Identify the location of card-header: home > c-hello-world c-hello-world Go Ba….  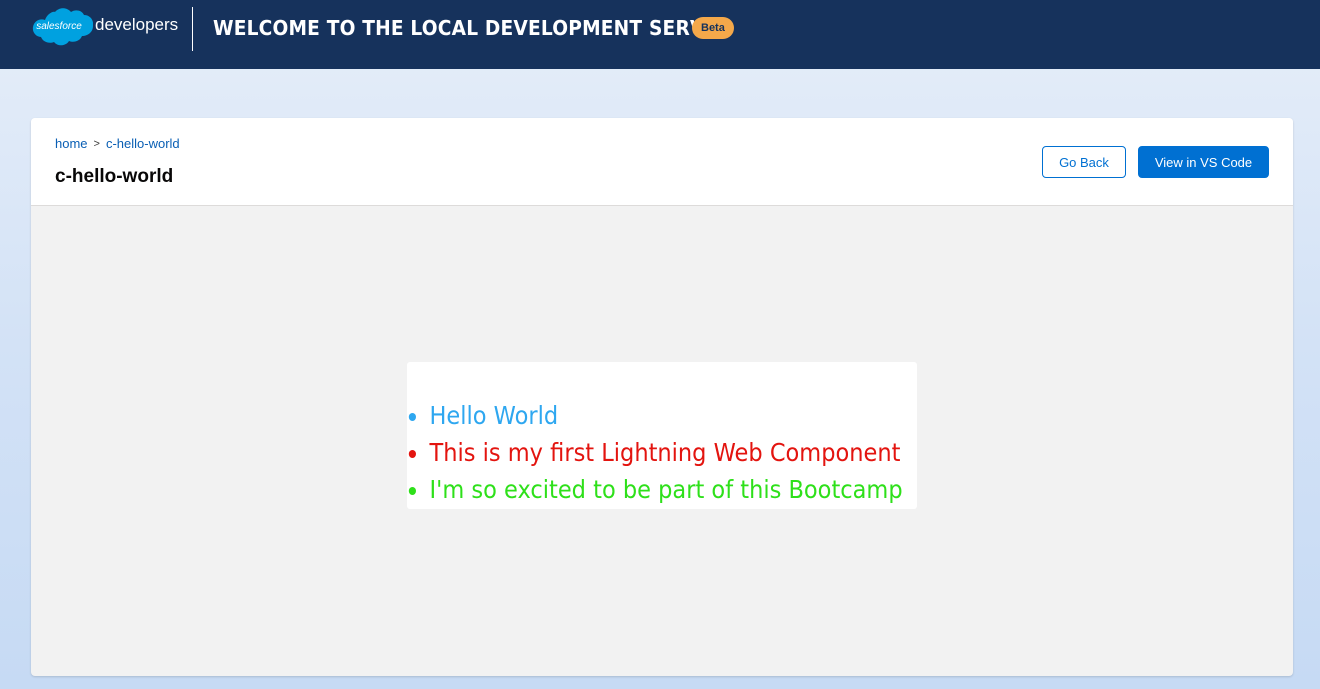
(662, 162).